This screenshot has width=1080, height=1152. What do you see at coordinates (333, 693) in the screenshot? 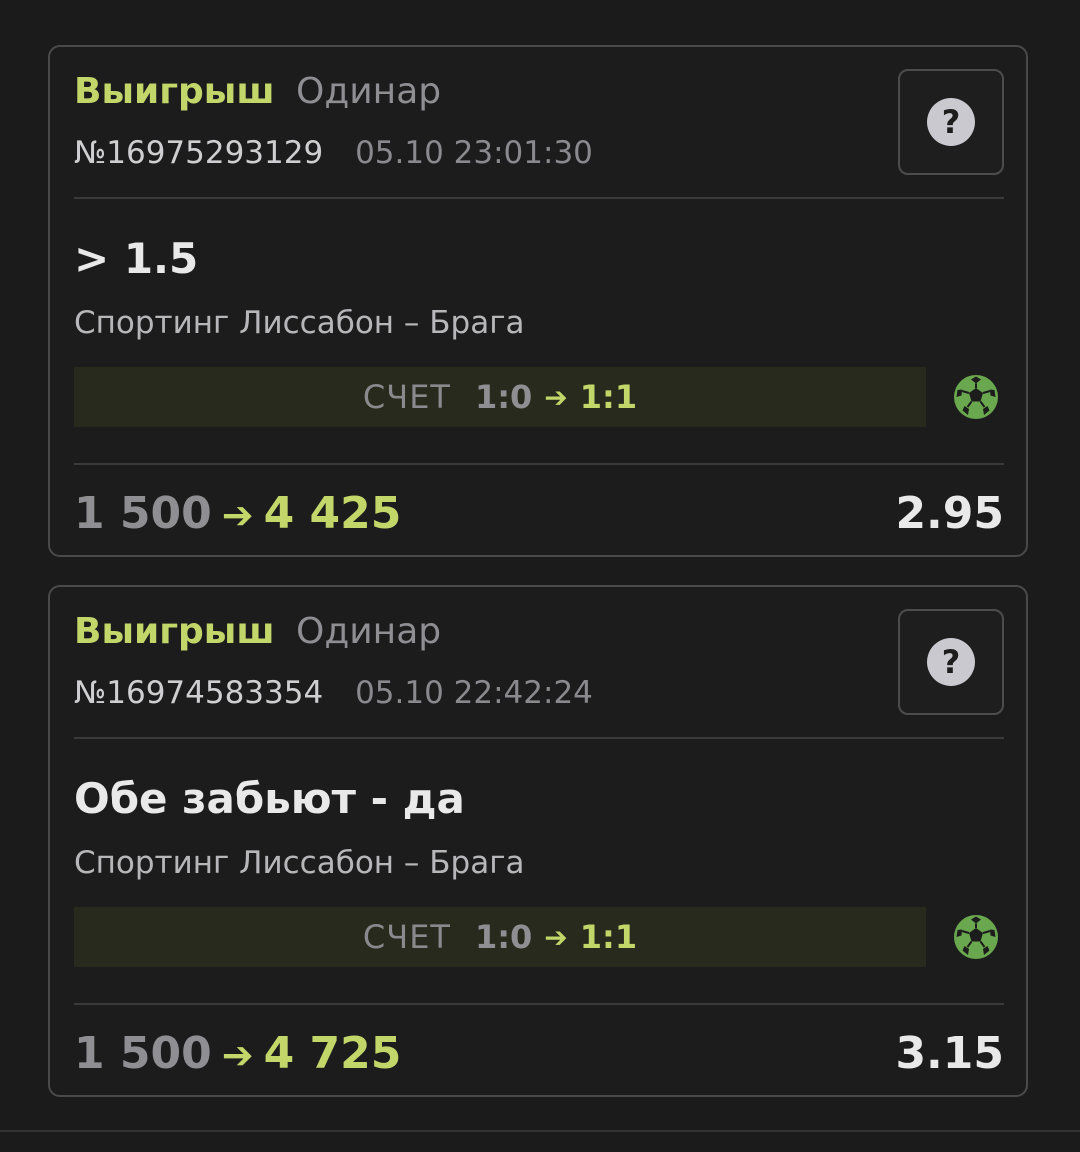
I see `bet-meta: №16974583354 05.10 22:42:24` at bounding box center [333, 693].